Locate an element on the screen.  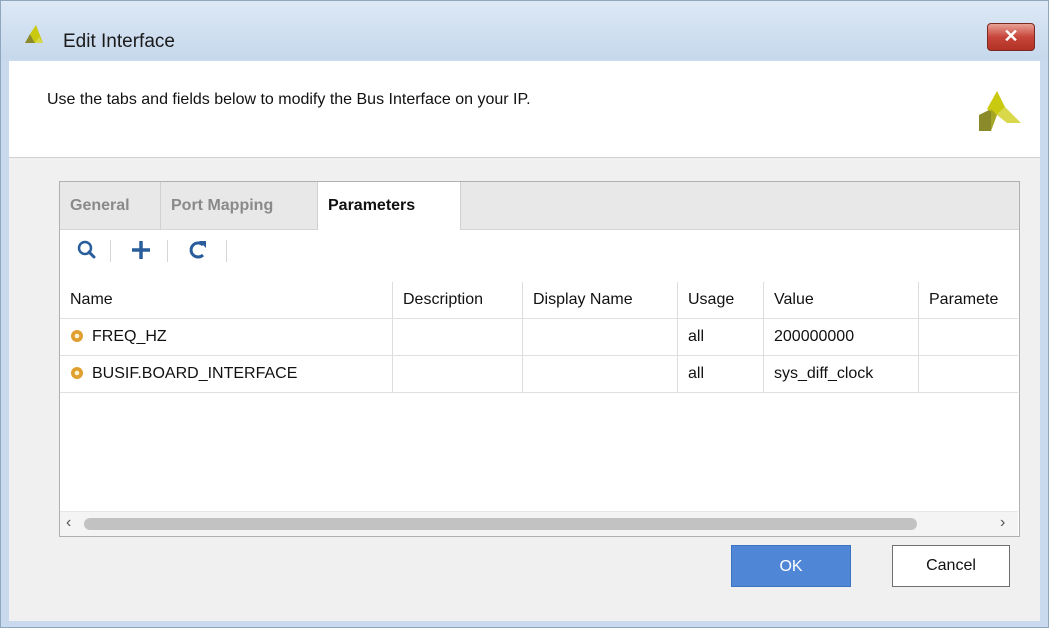
refresh-icon is located at coordinates (197, 250).